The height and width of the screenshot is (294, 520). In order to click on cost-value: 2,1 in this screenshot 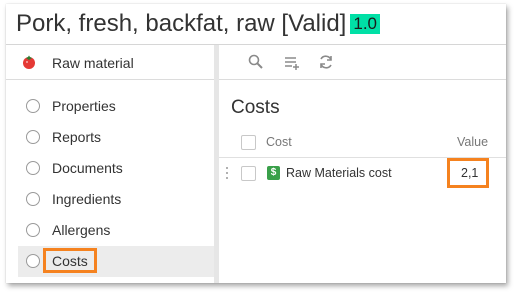, I will do `click(470, 173)`.